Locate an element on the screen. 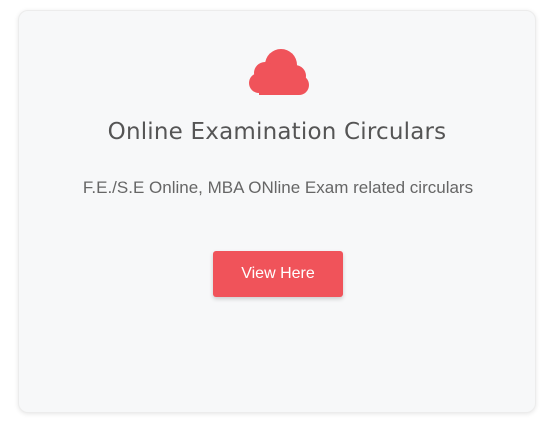 This screenshot has width=541, height=422. view-here-button: View Here is located at coordinates (278, 274).